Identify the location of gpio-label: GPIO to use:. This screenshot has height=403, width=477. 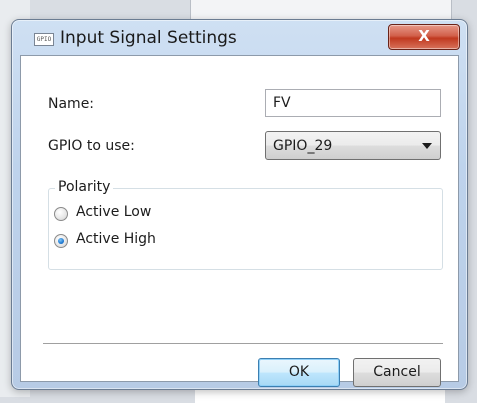
(91, 146).